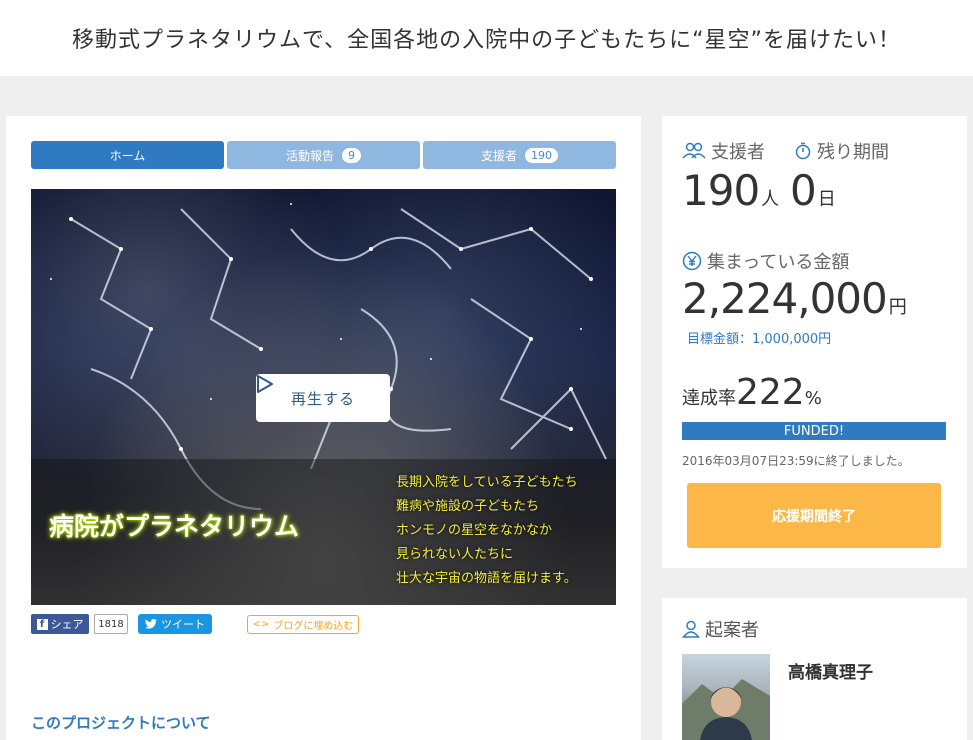  Describe the element at coordinates (313, 626) in the screenshot. I see `blog-embed-label: ブログに埋め込む` at that location.